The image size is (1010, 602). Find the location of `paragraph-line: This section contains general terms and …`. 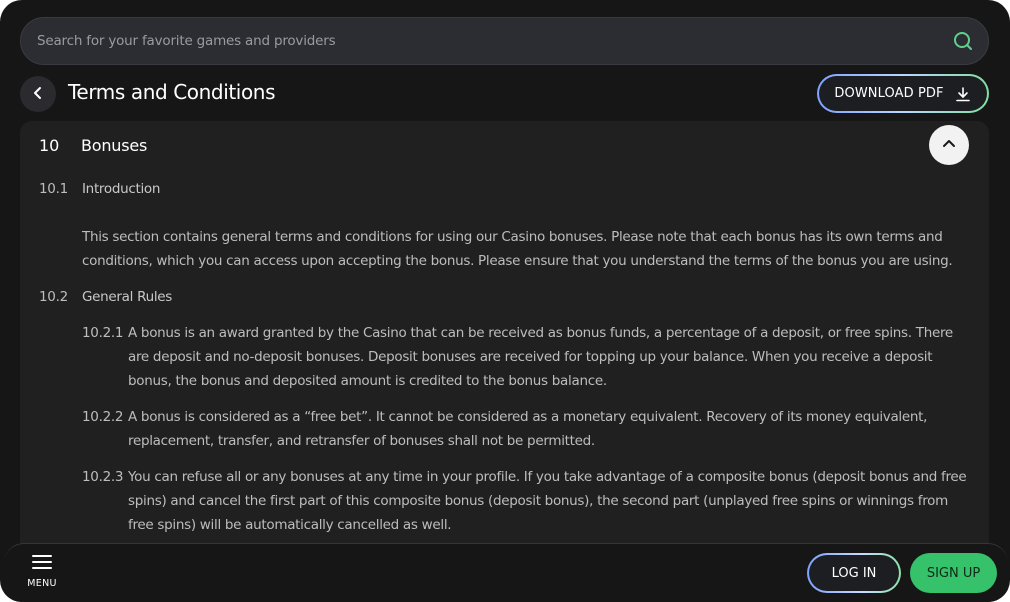

paragraph-line: This section contains general terms and … is located at coordinates (512, 237).